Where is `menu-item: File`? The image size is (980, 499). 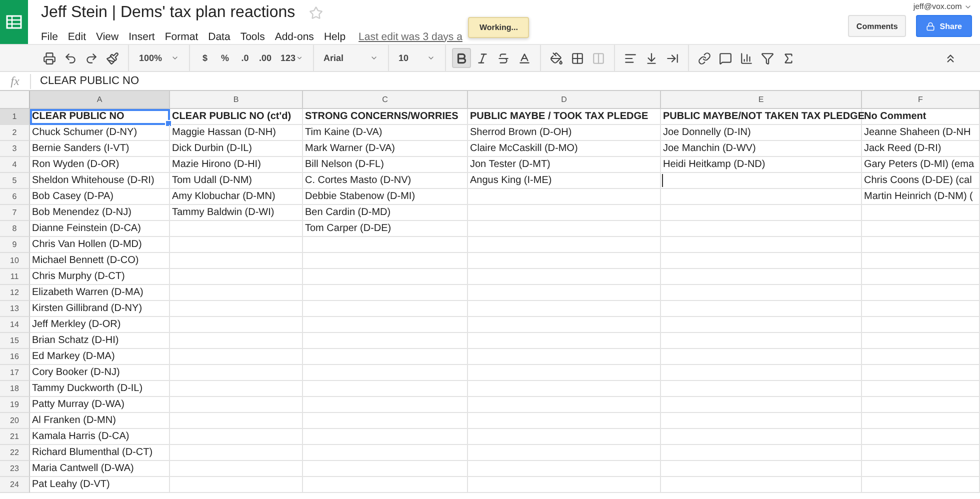
menu-item: File is located at coordinates (52, 36).